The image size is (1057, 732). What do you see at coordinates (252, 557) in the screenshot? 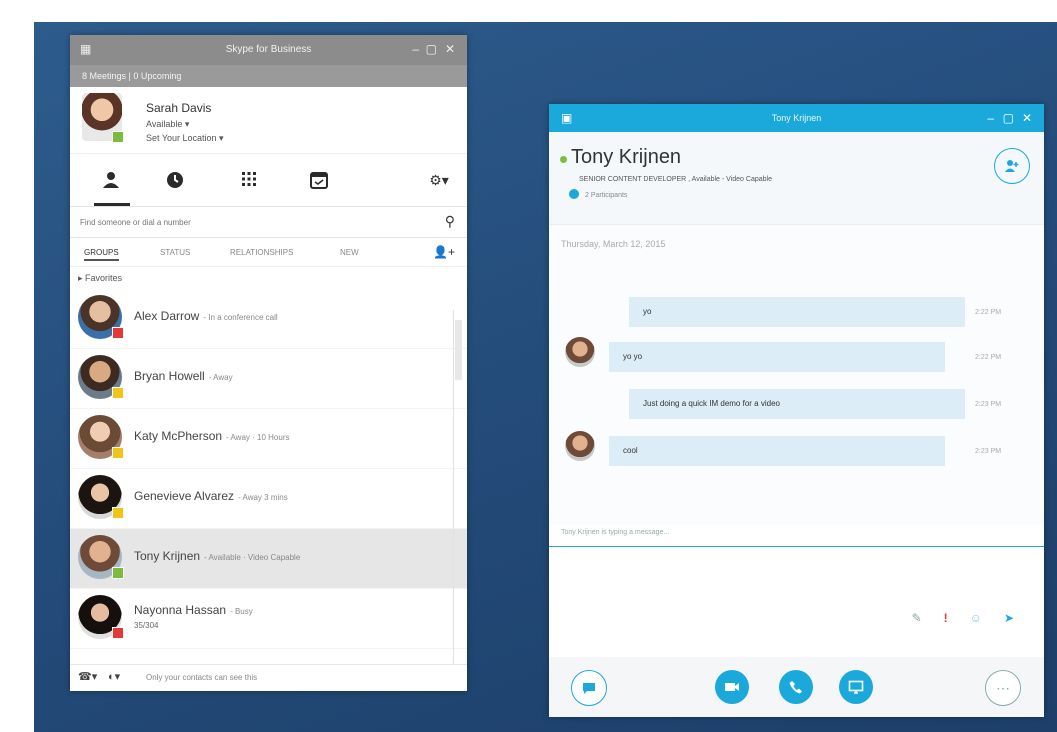
I see `contact-status: - Available · Video Capable` at bounding box center [252, 557].